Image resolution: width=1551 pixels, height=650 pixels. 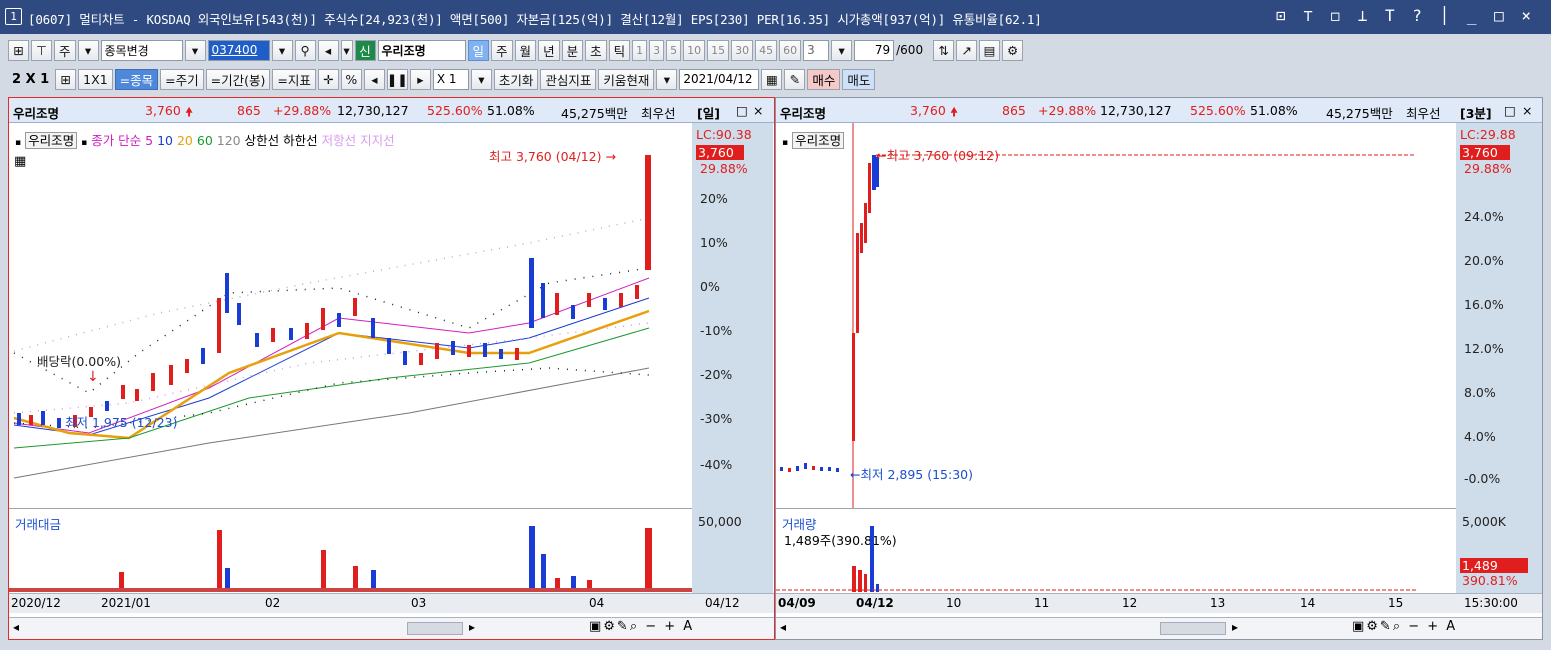 I want to click on type-dropdown-icon: ▾, so click(x=88, y=50).